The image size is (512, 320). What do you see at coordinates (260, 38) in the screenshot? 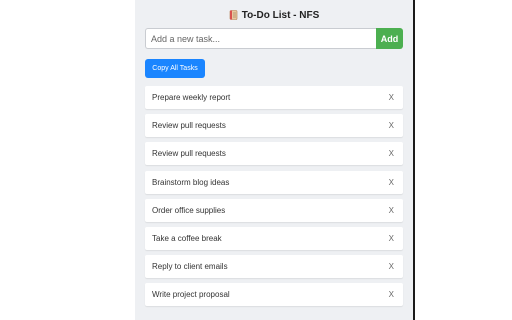
I see `new-task-input` at bounding box center [260, 38].